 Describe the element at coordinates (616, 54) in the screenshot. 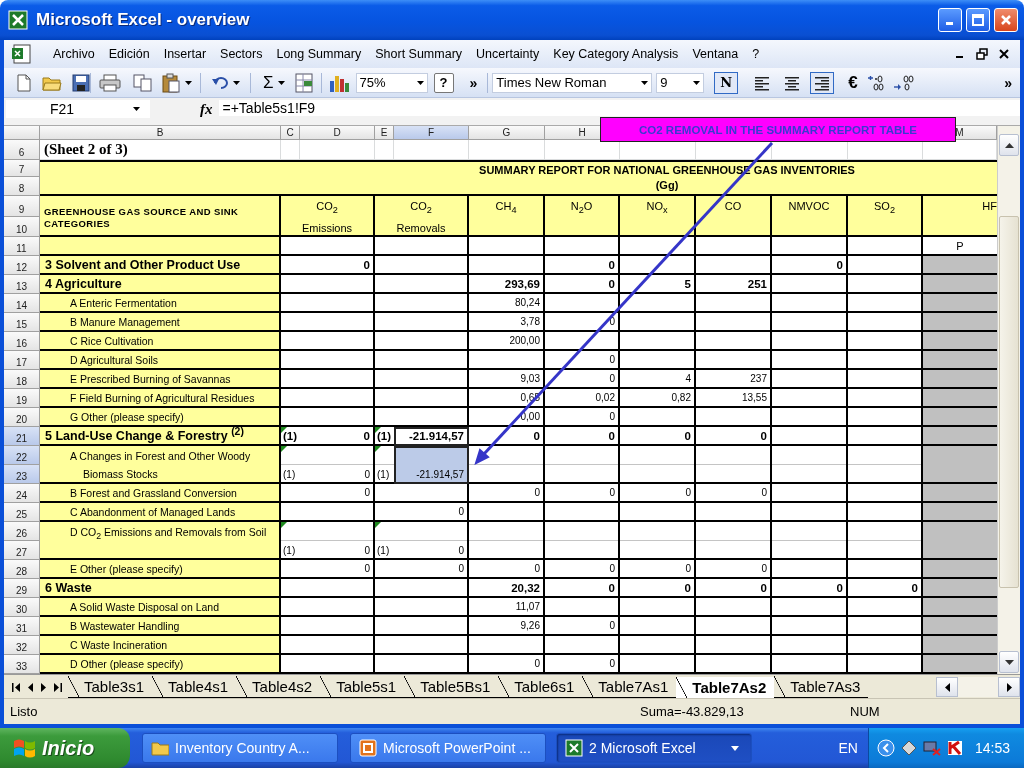

I see `menu-item: Key Category Analysis` at that location.